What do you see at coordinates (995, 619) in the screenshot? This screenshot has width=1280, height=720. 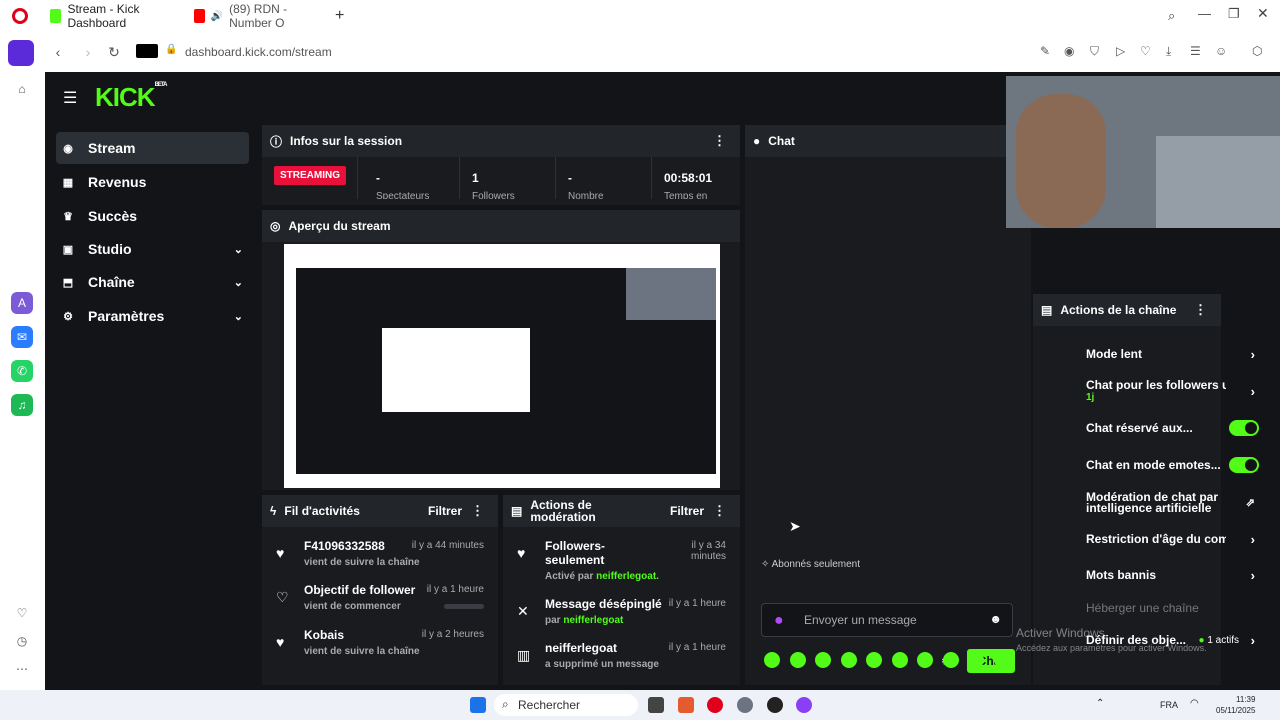 I see `emoji-icon: ☻` at bounding box center [995, 619].